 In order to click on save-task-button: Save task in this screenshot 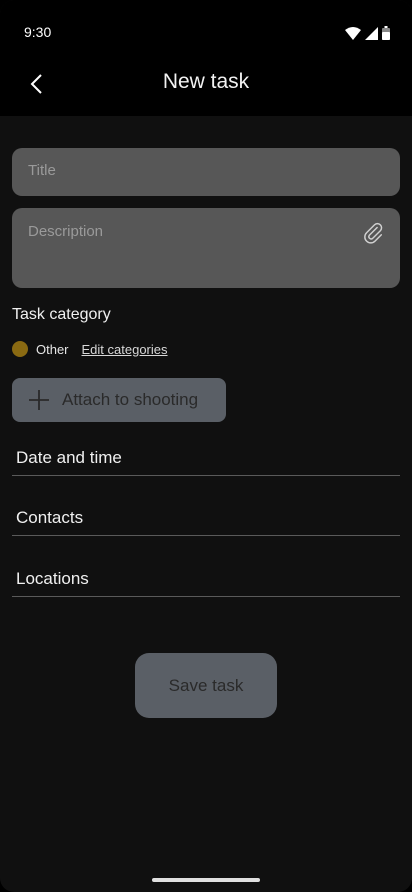, I will do `click(206, 685)`.